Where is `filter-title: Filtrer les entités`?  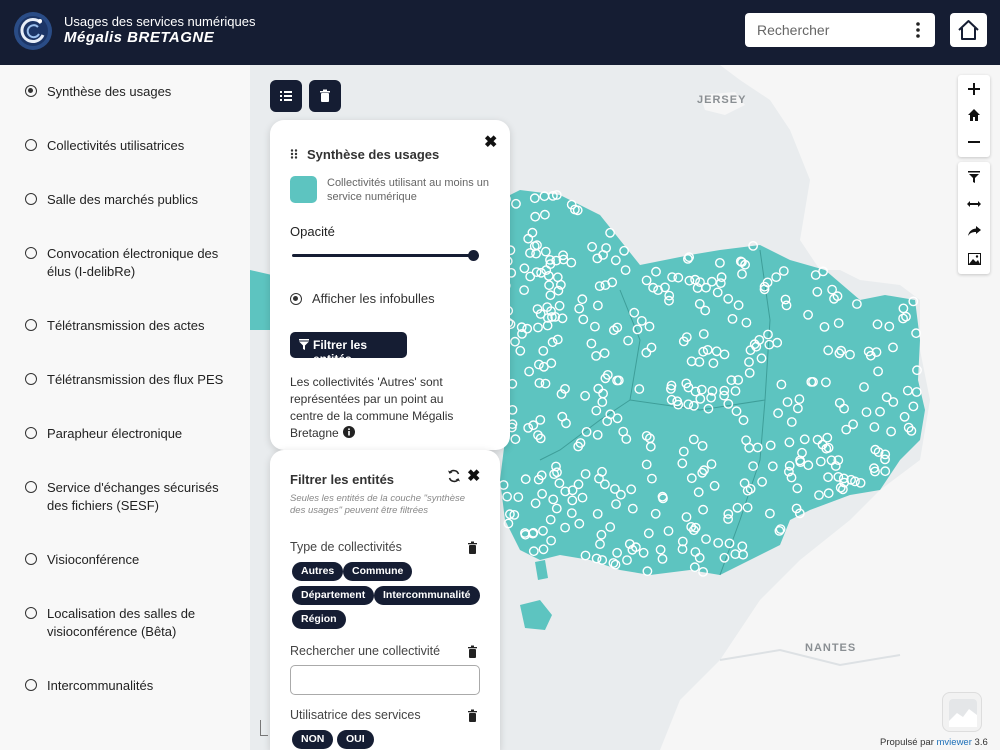 filter-title: Filtrer les entités is located at coordinates (342, 479).